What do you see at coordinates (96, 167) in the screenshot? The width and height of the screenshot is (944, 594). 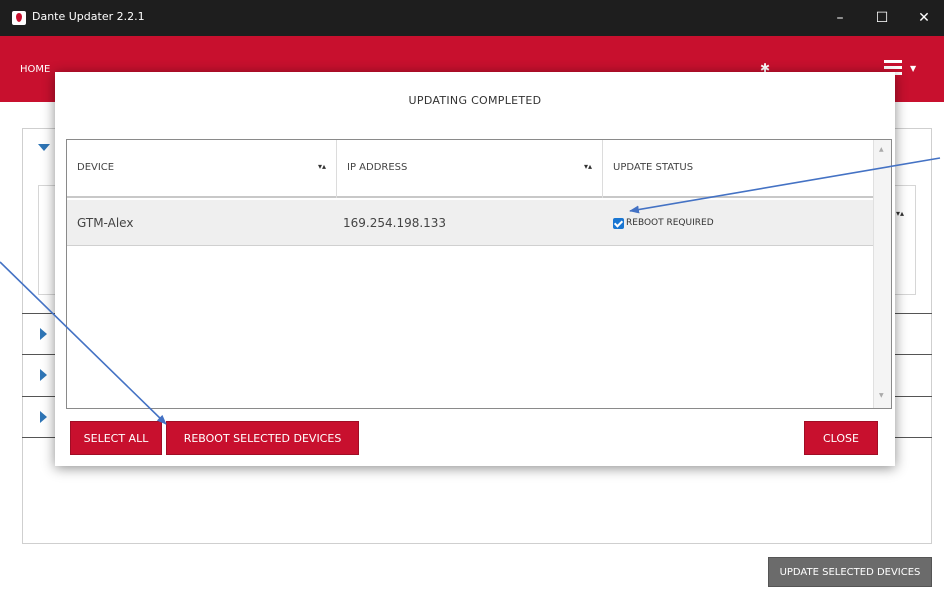 I see `column-label: DEVICE` at bounding box center [96, 167].